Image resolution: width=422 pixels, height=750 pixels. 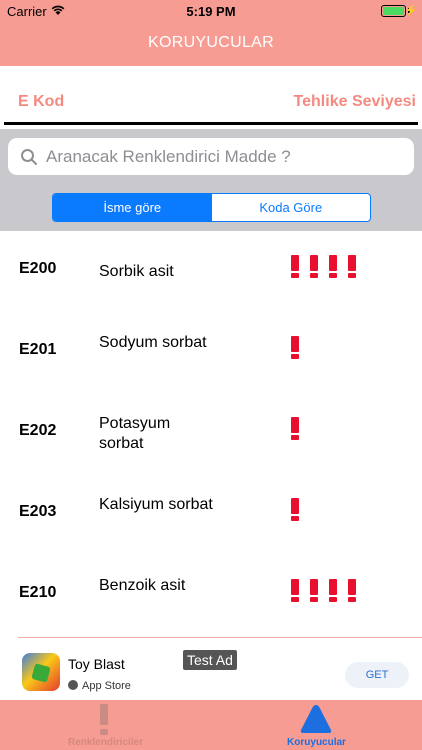 I want to click on item-name: Kalsiyum sorbat, so click(x=156, y=504).